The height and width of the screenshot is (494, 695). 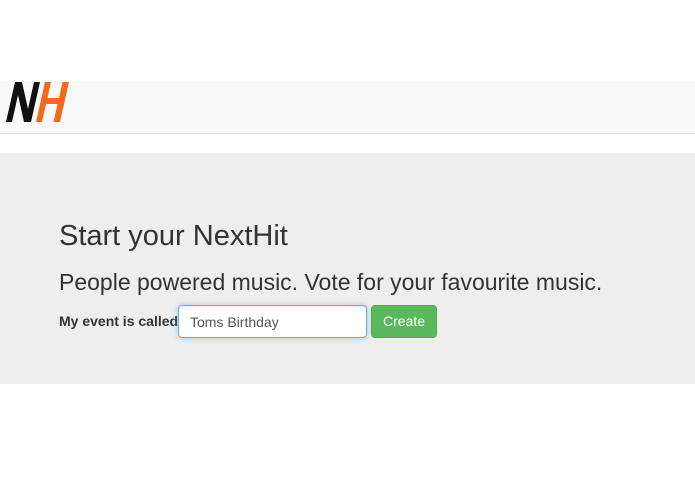 I want to click on event-name-input, so click(x=272, y=321).